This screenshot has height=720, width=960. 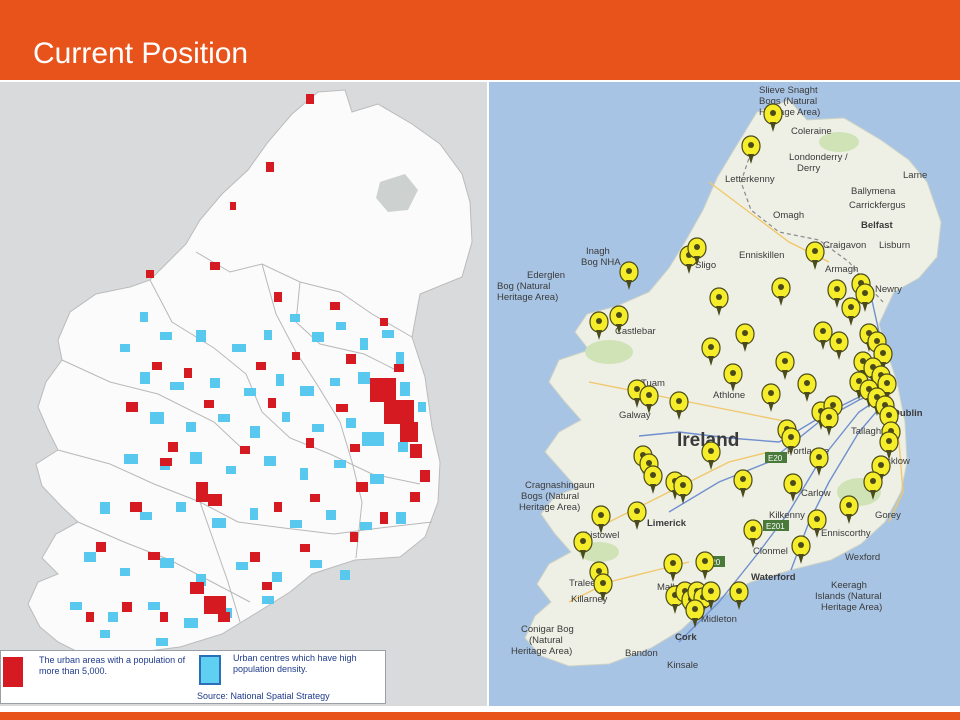 What do you see at coordinates (480, 716) in the screenshot?
I see `footer-bar` at bounding box center [480, 716].